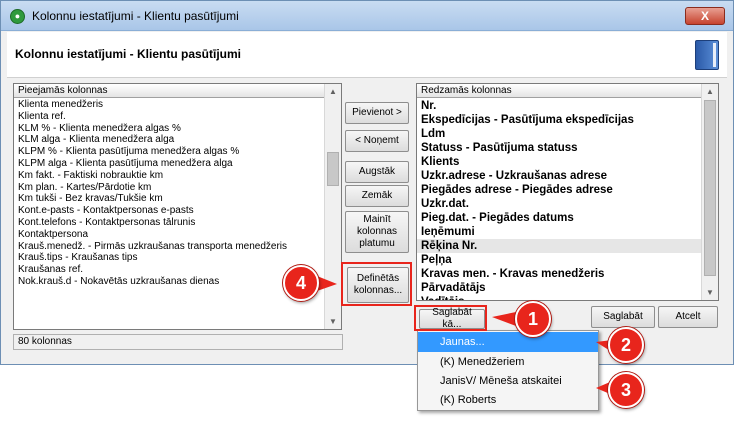 The width and height of the screenshot is (734, 425). I want to click on visible-column-item: Peļņa, so click(559, 260).